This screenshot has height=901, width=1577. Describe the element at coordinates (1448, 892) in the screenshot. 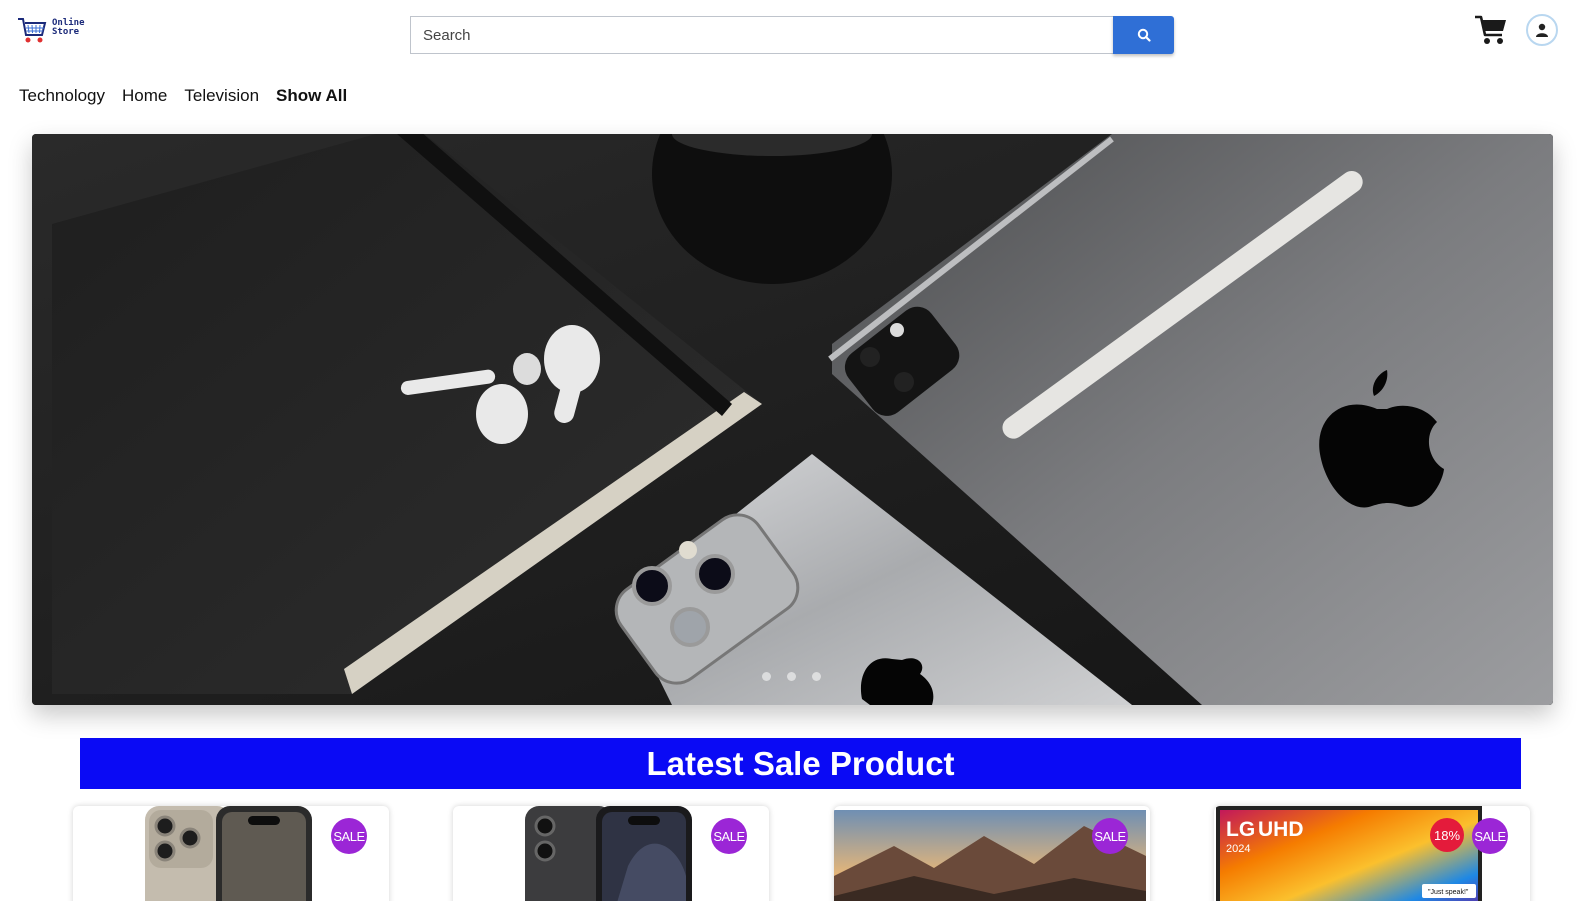

I see `tv-tagline-text: "Just speak!"` at that location.